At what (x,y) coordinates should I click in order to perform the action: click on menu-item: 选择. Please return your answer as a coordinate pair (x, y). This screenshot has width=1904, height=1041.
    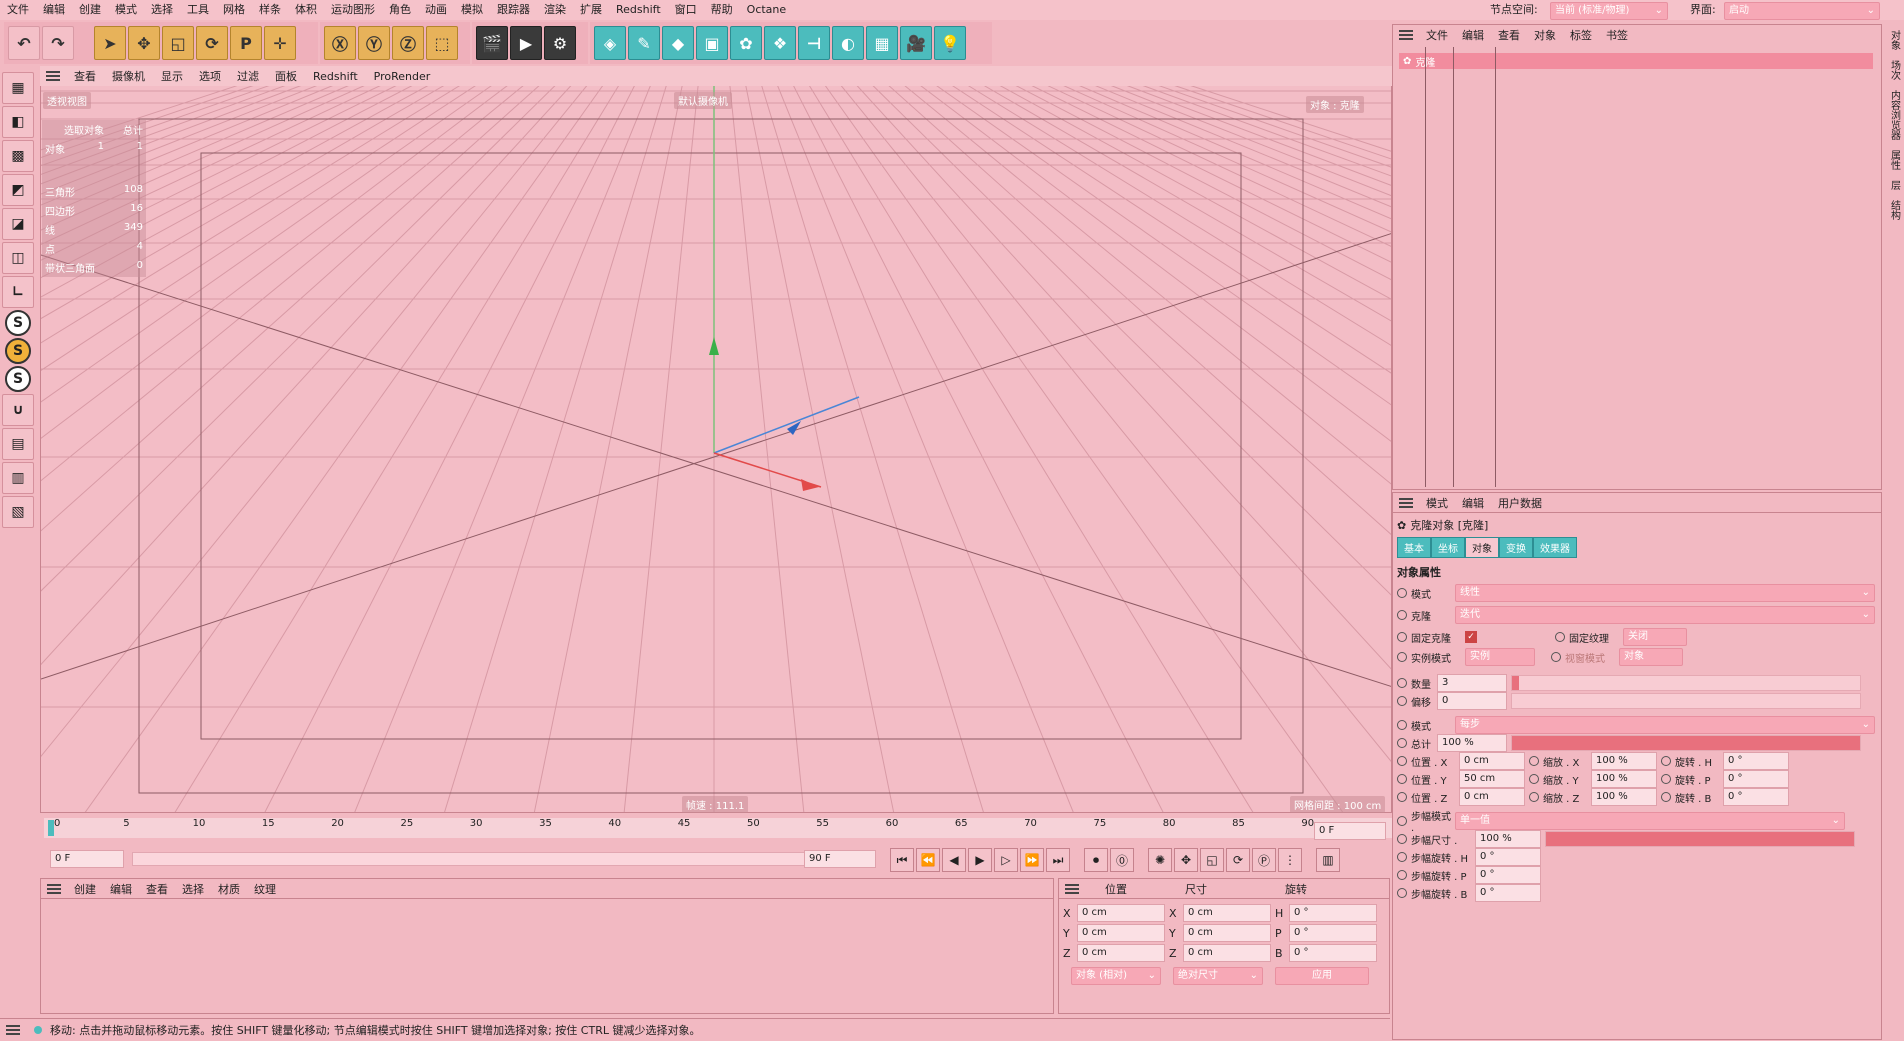
    Looking at the image, I should click on (162, 10).